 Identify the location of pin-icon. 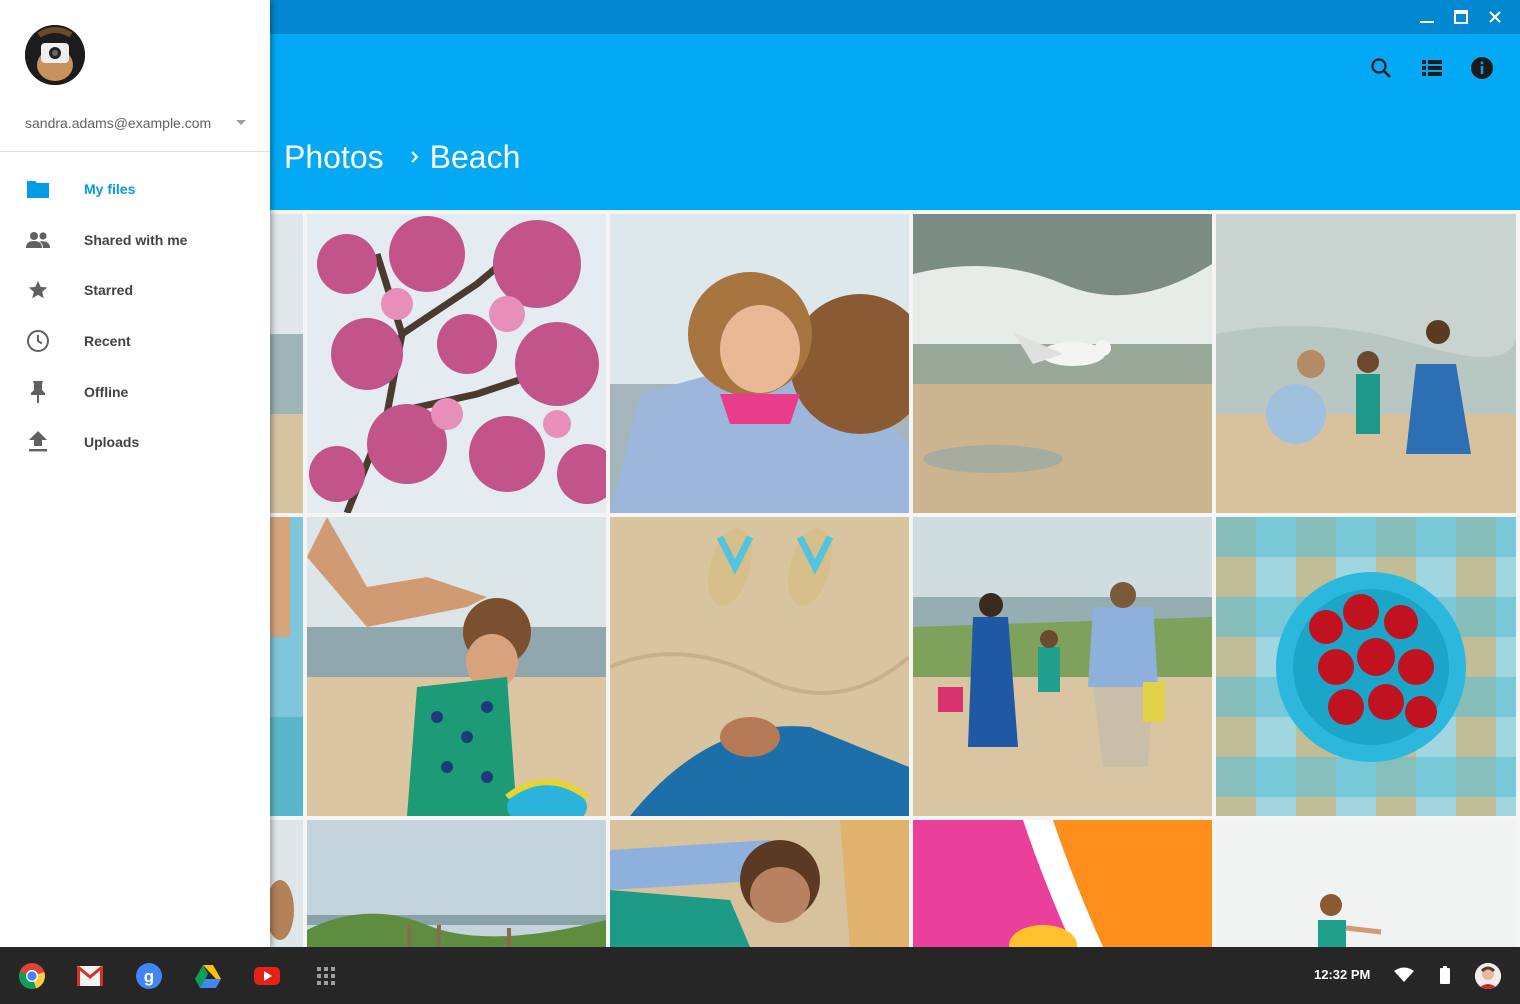
(38, 392).